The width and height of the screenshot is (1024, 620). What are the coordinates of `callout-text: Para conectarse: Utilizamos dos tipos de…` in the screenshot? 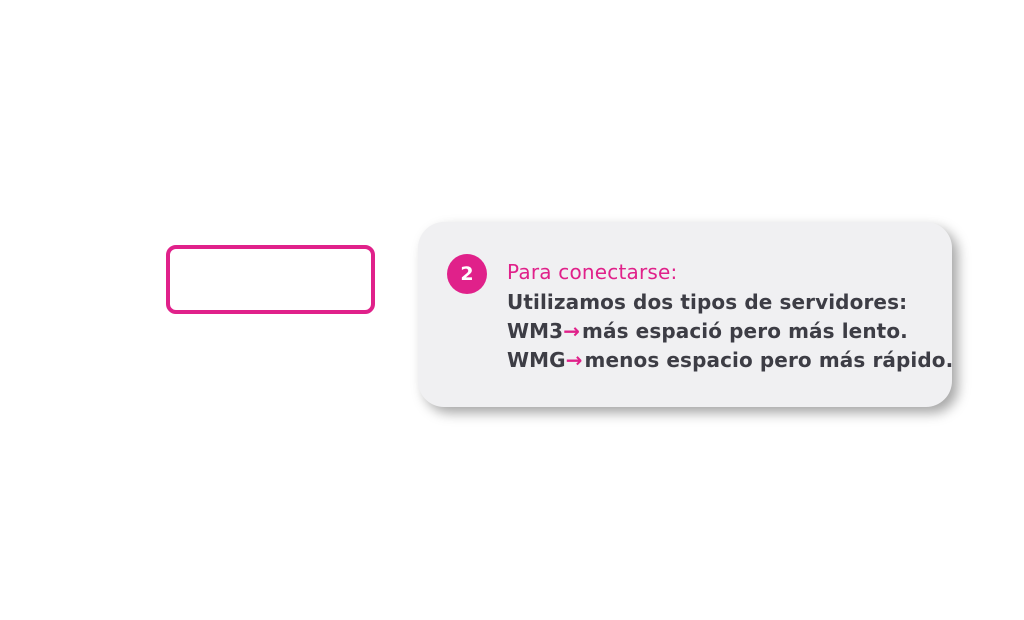 It's located at (730, 316).